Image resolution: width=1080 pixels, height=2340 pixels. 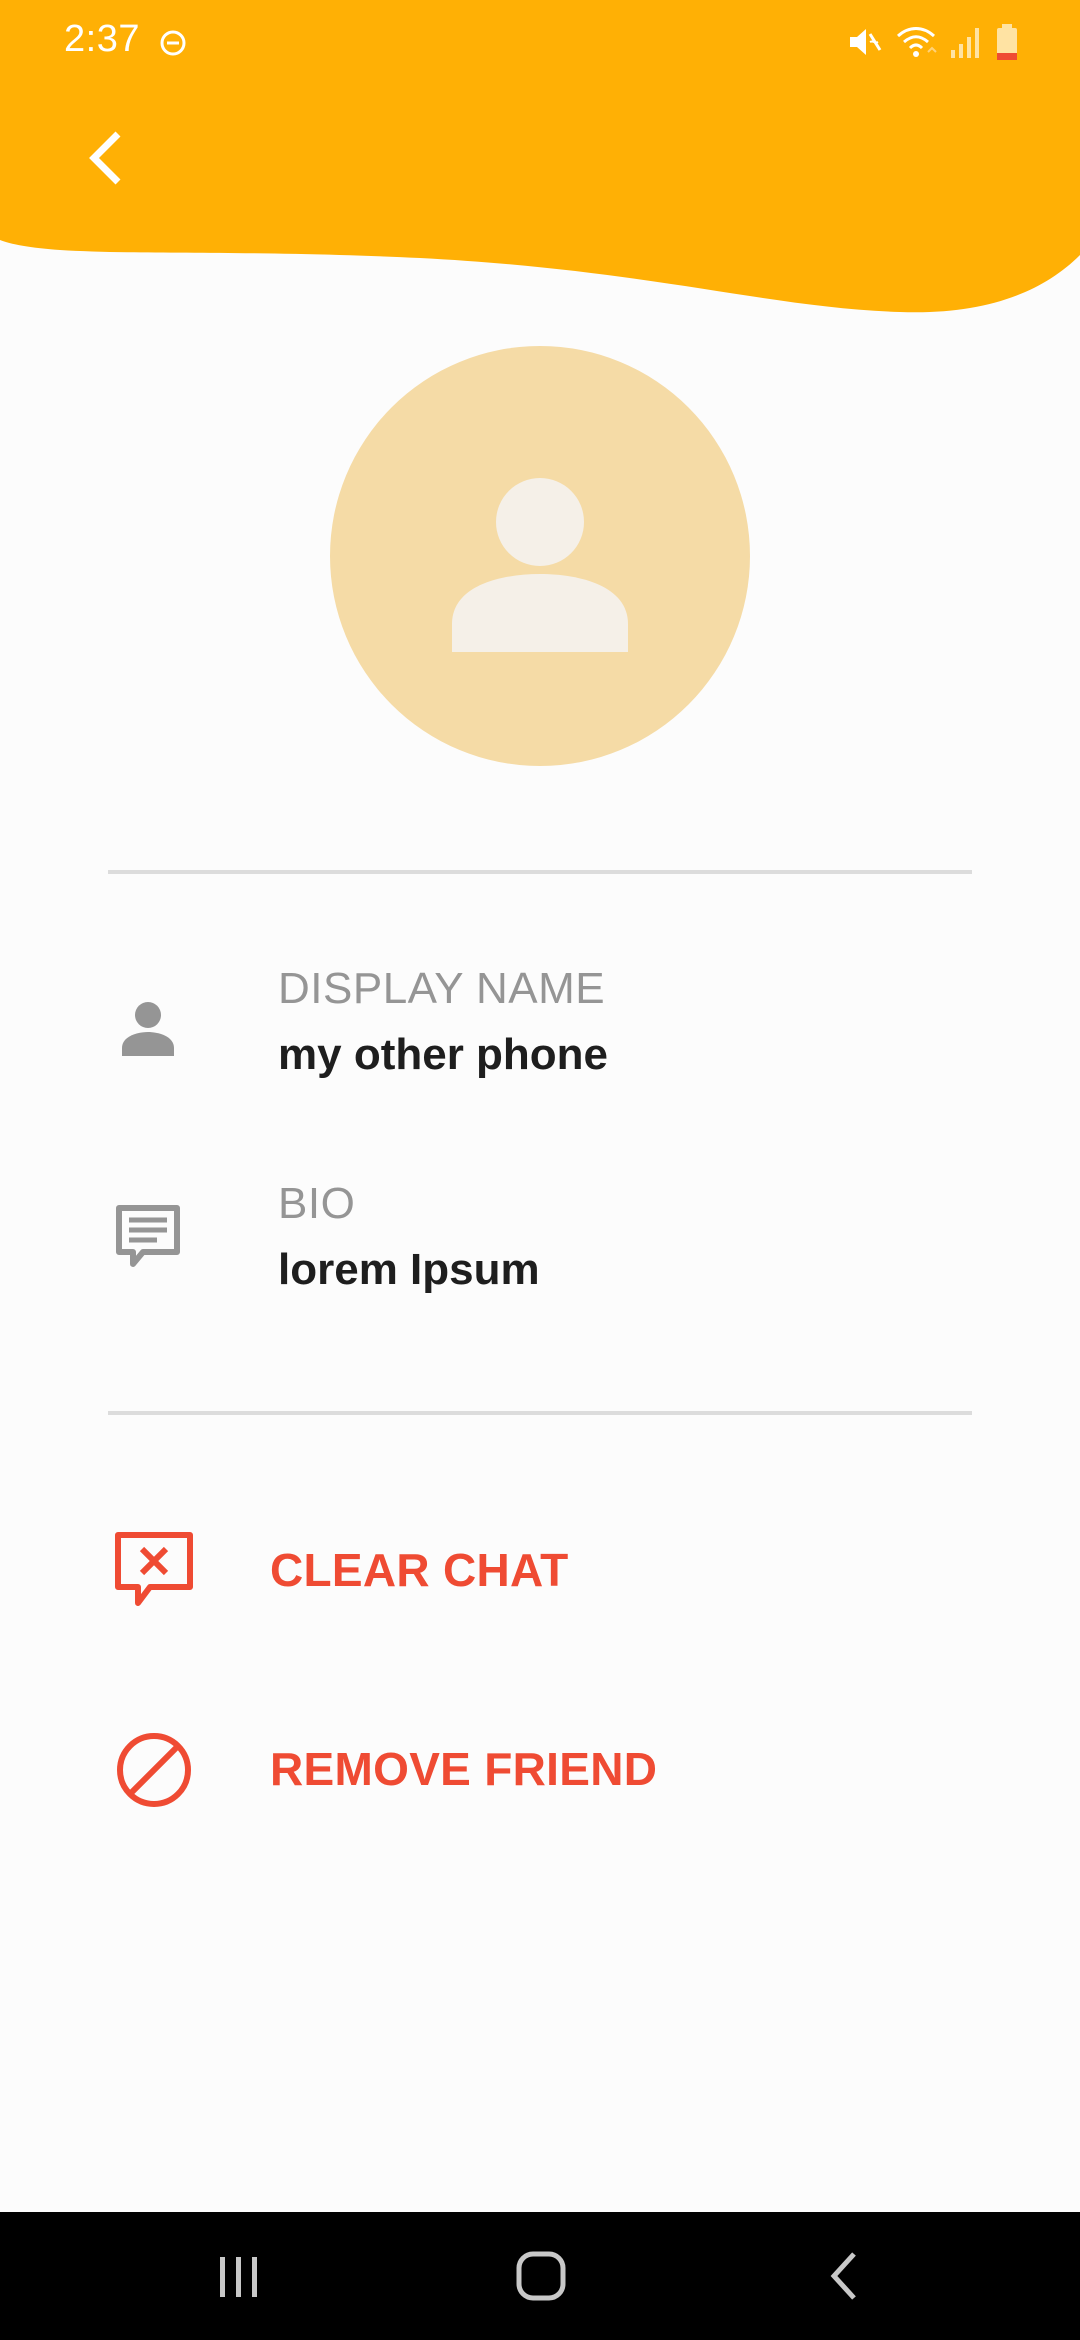 I want to click on wifi-icon, so click(x=916, y=42).